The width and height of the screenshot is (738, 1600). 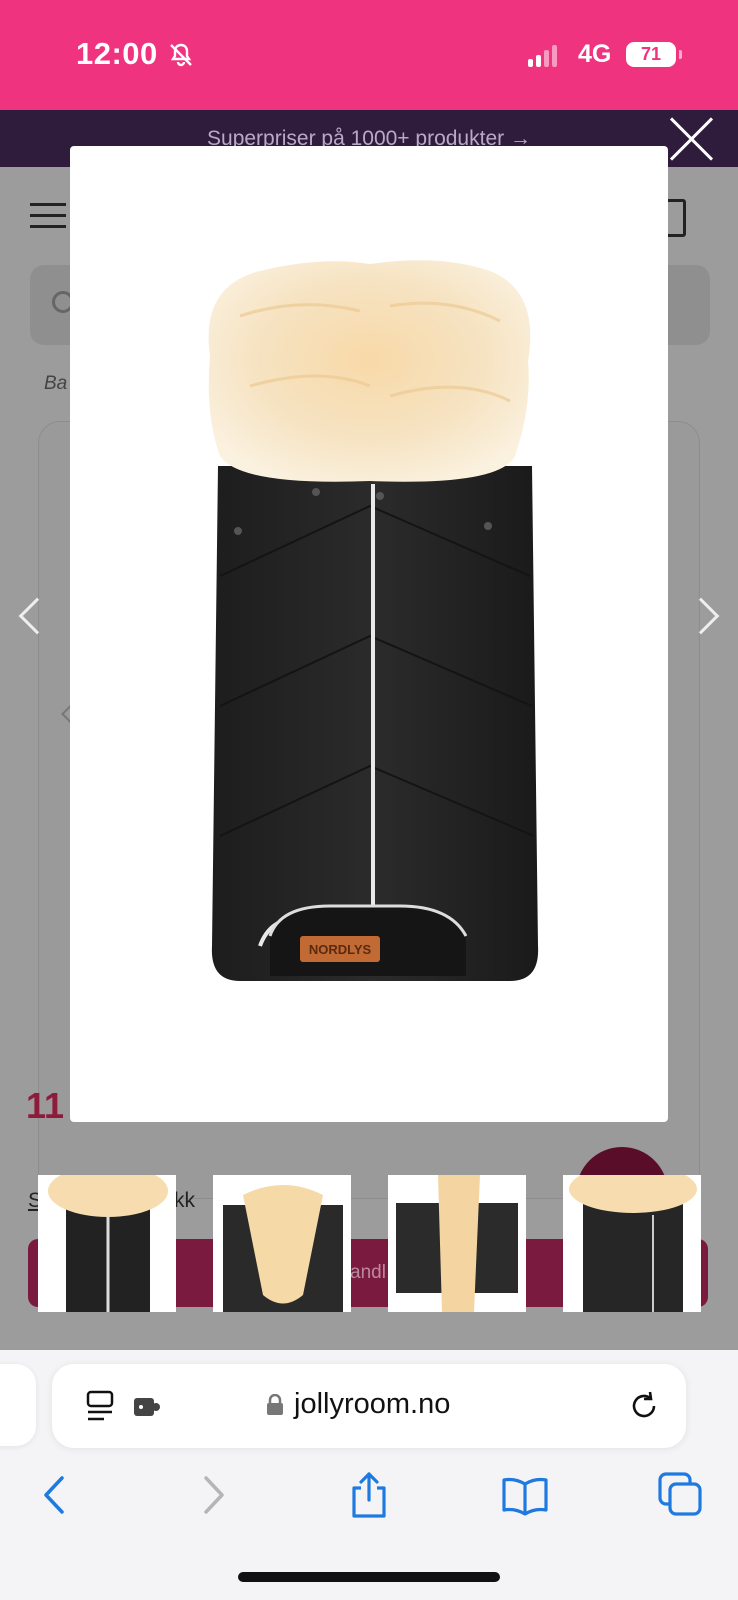 What do you see at coordinates (369, 1495) in the screenshot?
I see `share-icon` at bounding box center [369, 1495].